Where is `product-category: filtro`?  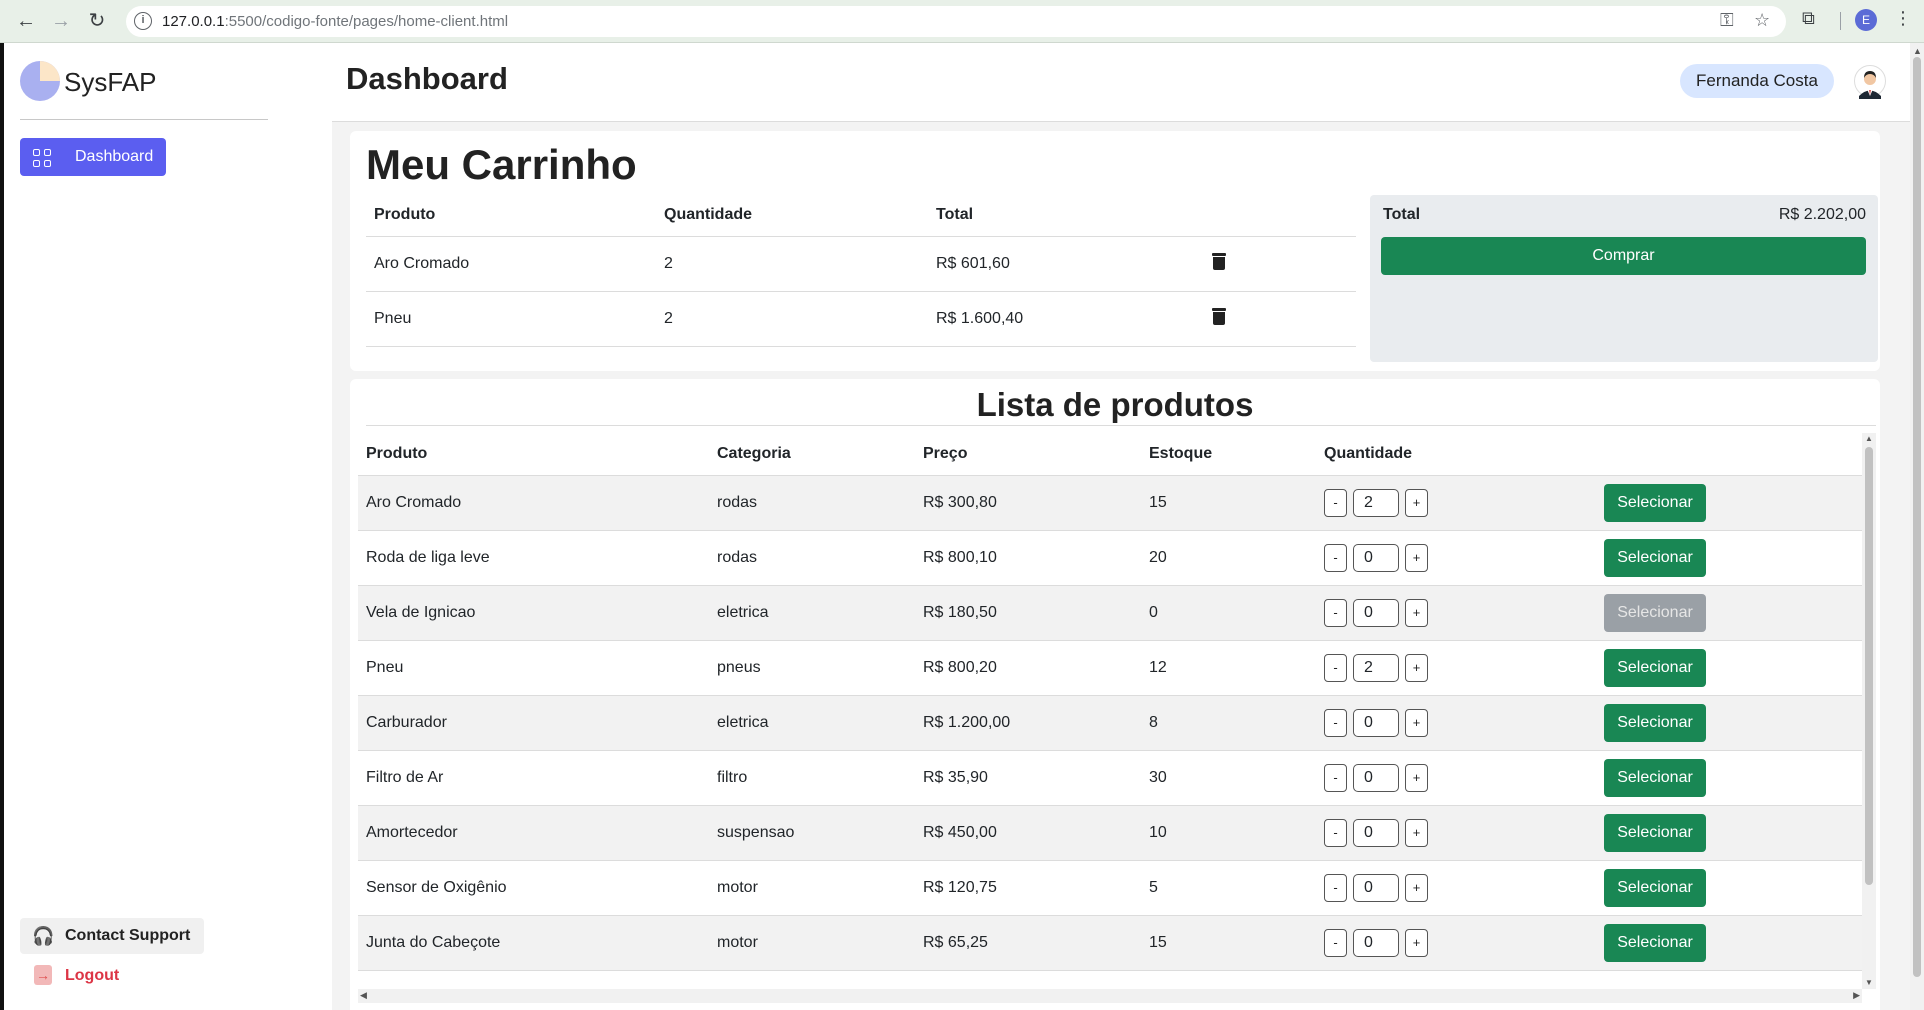 product-category: filtro is located at coordinates (812, 778).